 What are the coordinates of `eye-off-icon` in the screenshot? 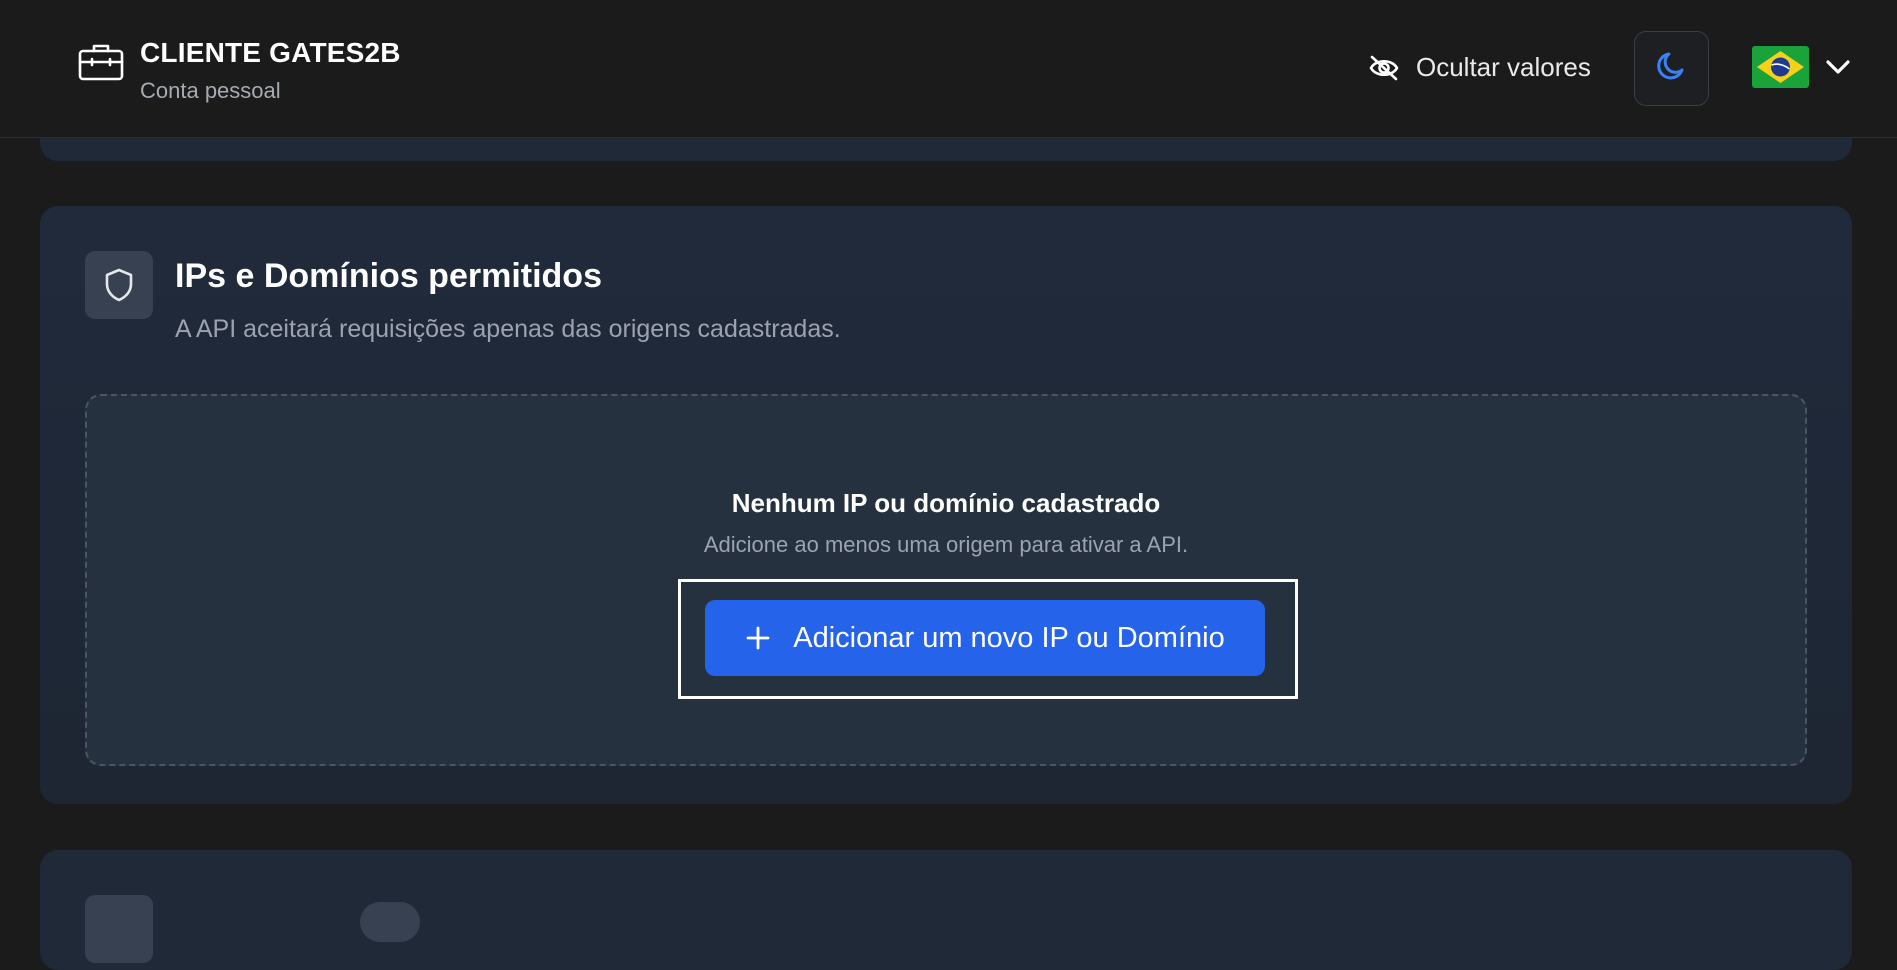 It's located at (1384, 68).